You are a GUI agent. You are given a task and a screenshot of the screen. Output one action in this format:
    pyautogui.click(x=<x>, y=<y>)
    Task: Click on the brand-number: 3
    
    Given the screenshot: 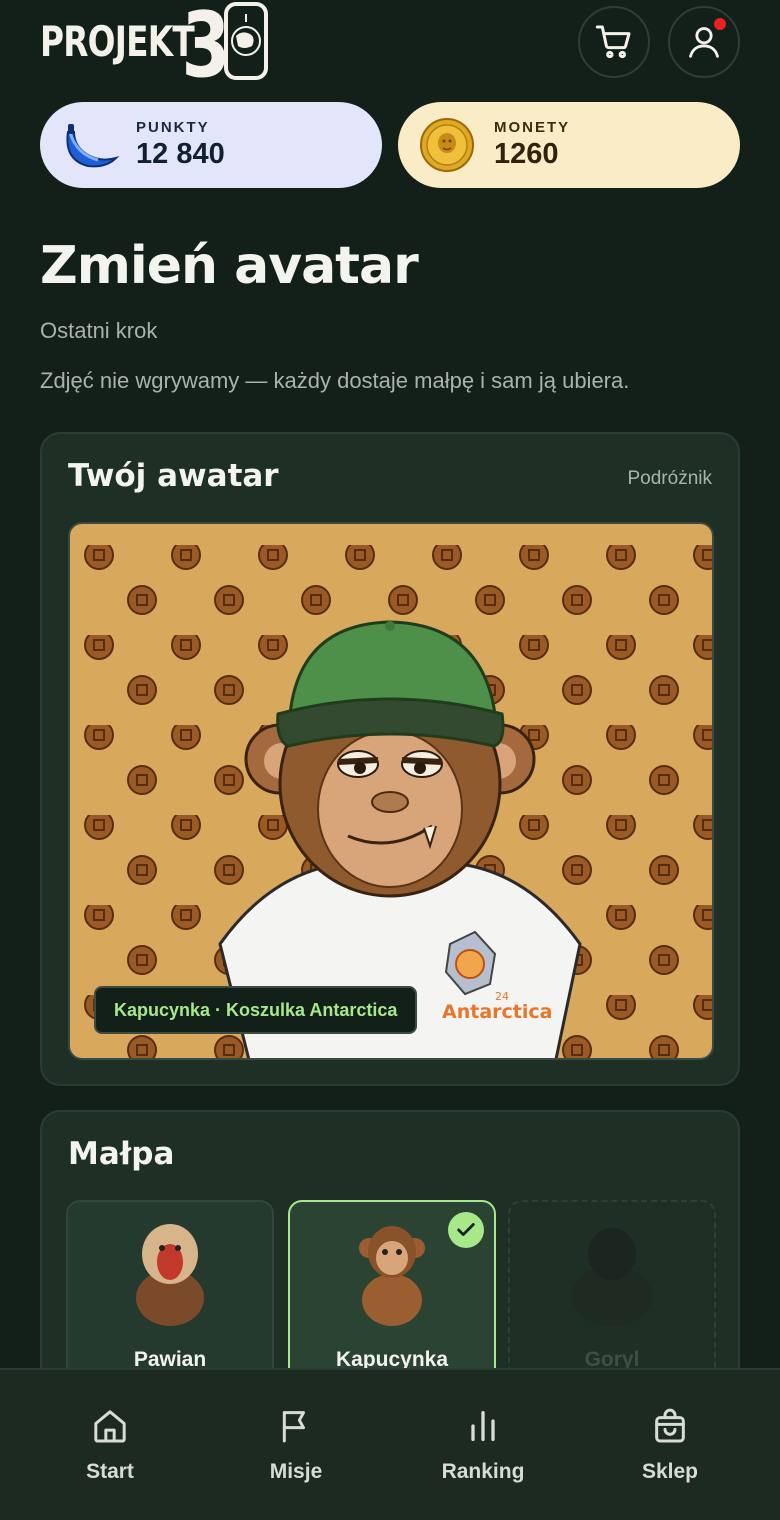 What is the action you would take?
    pyautogui.click(x=225, y=42)
    